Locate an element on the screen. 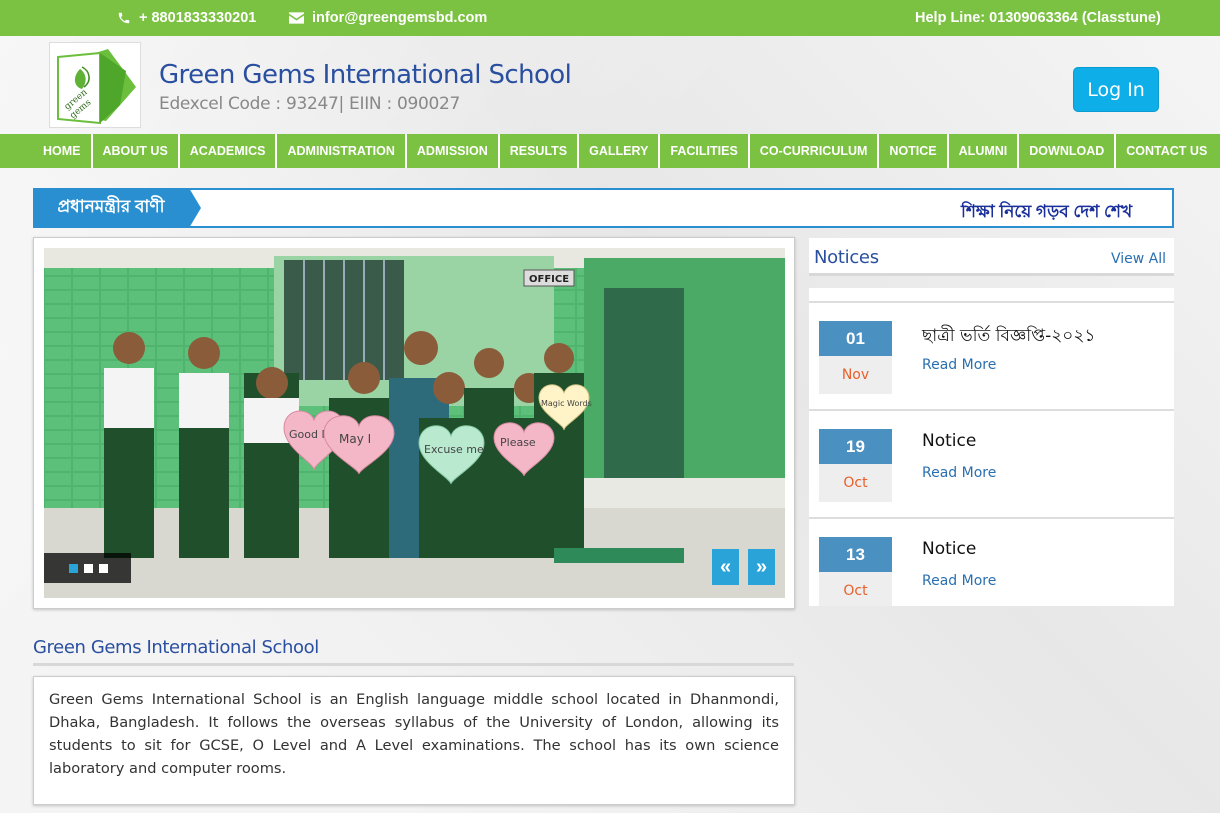 This screenshot has width=1220, height=813. nav-results: RESULTS is located at coordinates (540, 151).